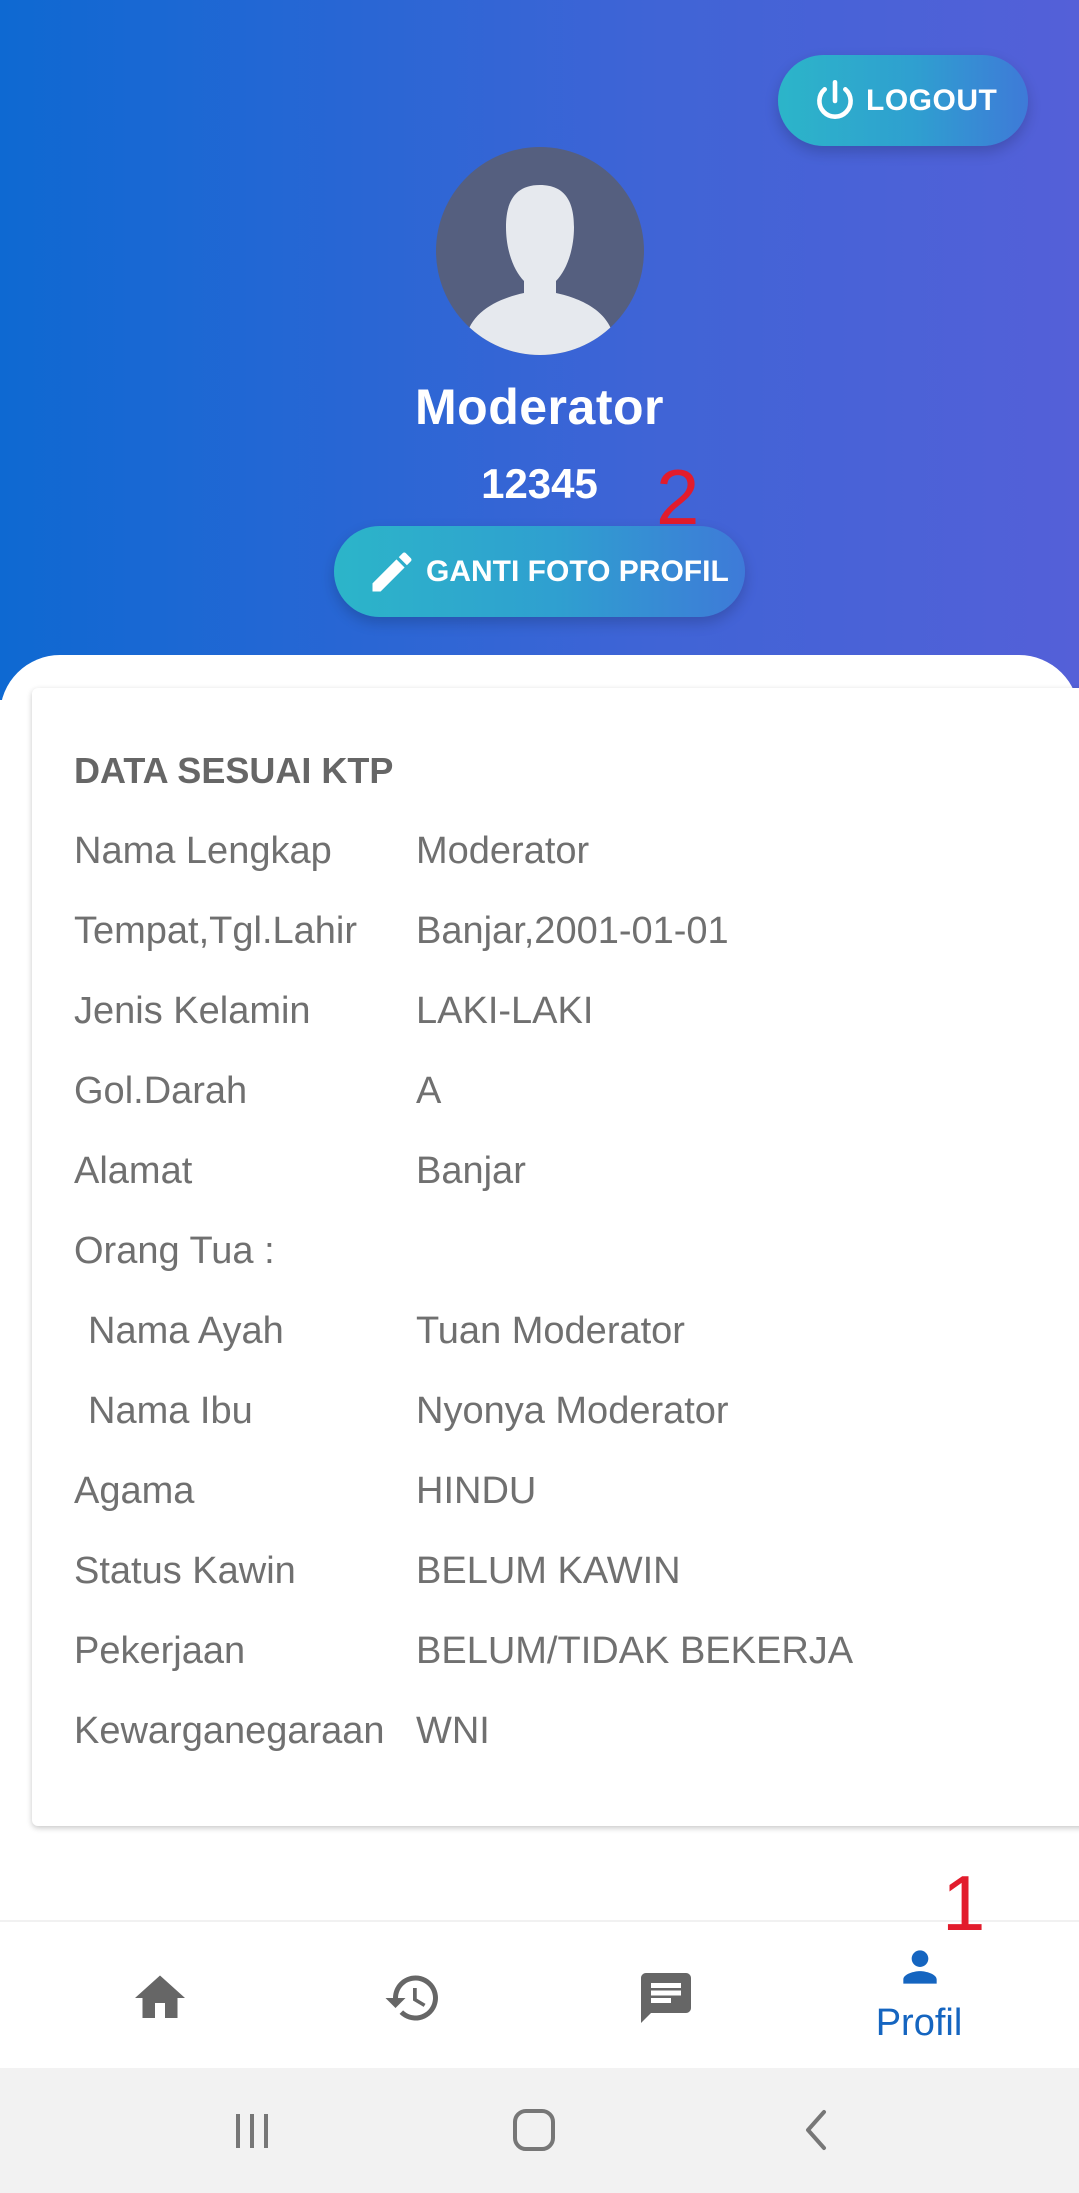  I want to click on change-photo-label: GANTI FOTO PROFIL, so click(577, 571).